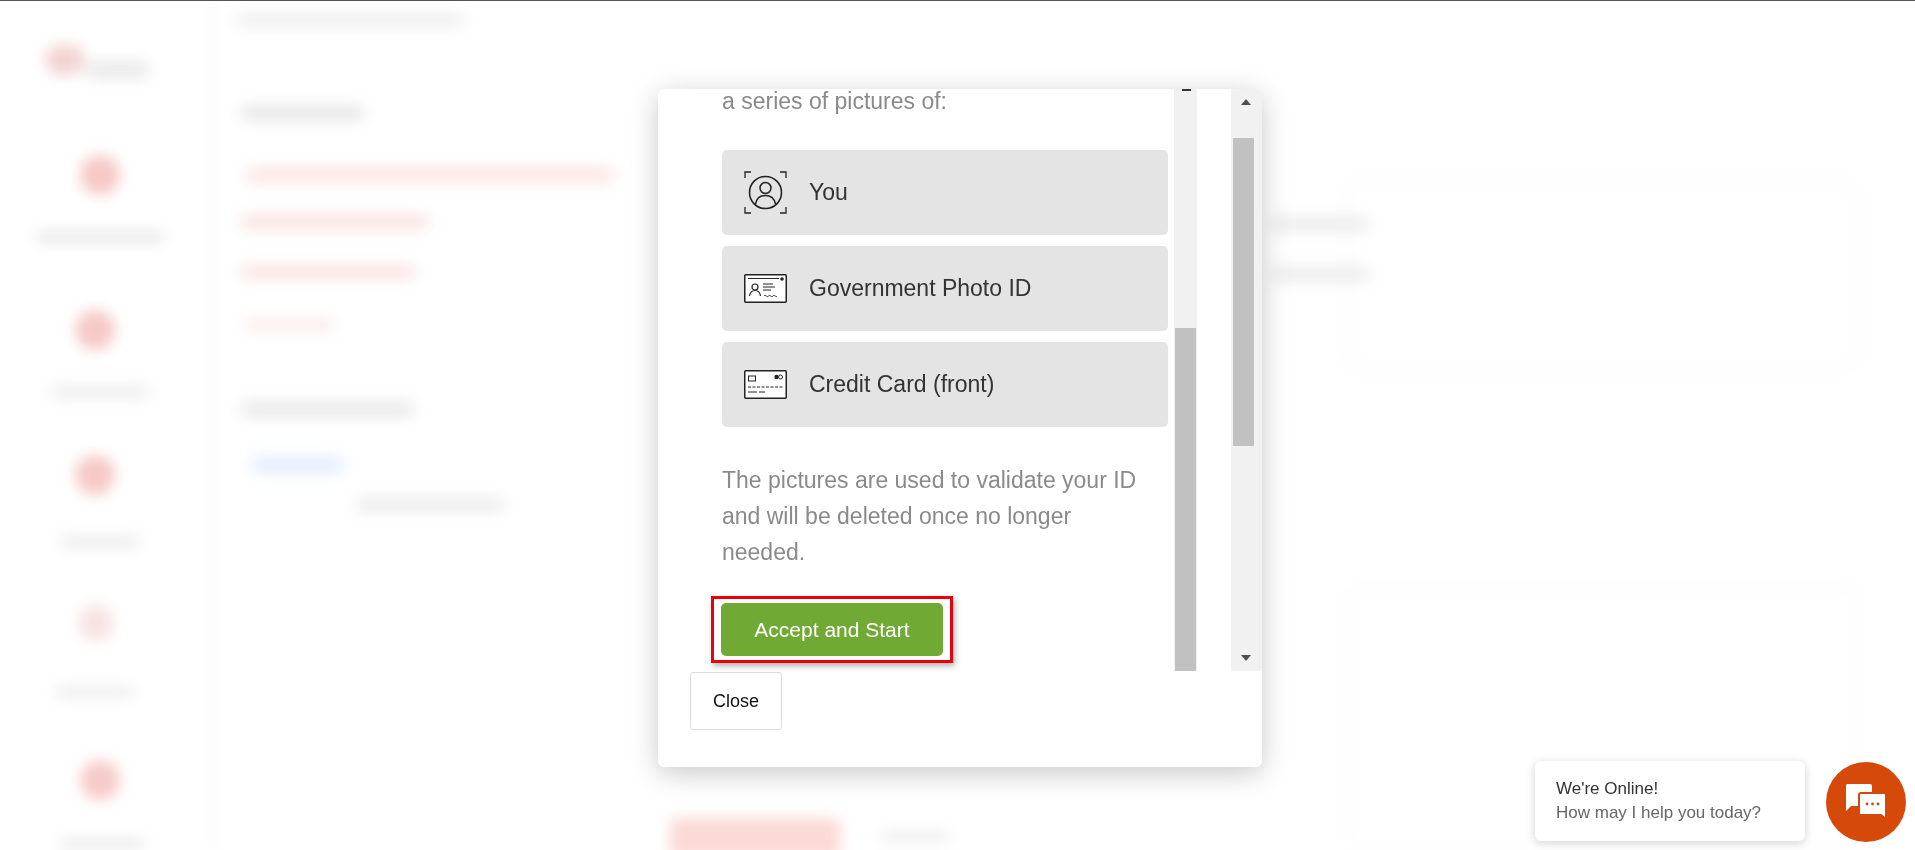 Image resolution: width=1915 pixels, height=850 pixels. Describe the element at coordinates (1246, 102) in the screenshot. I see `scroll-up-arrow-icon` at that location.